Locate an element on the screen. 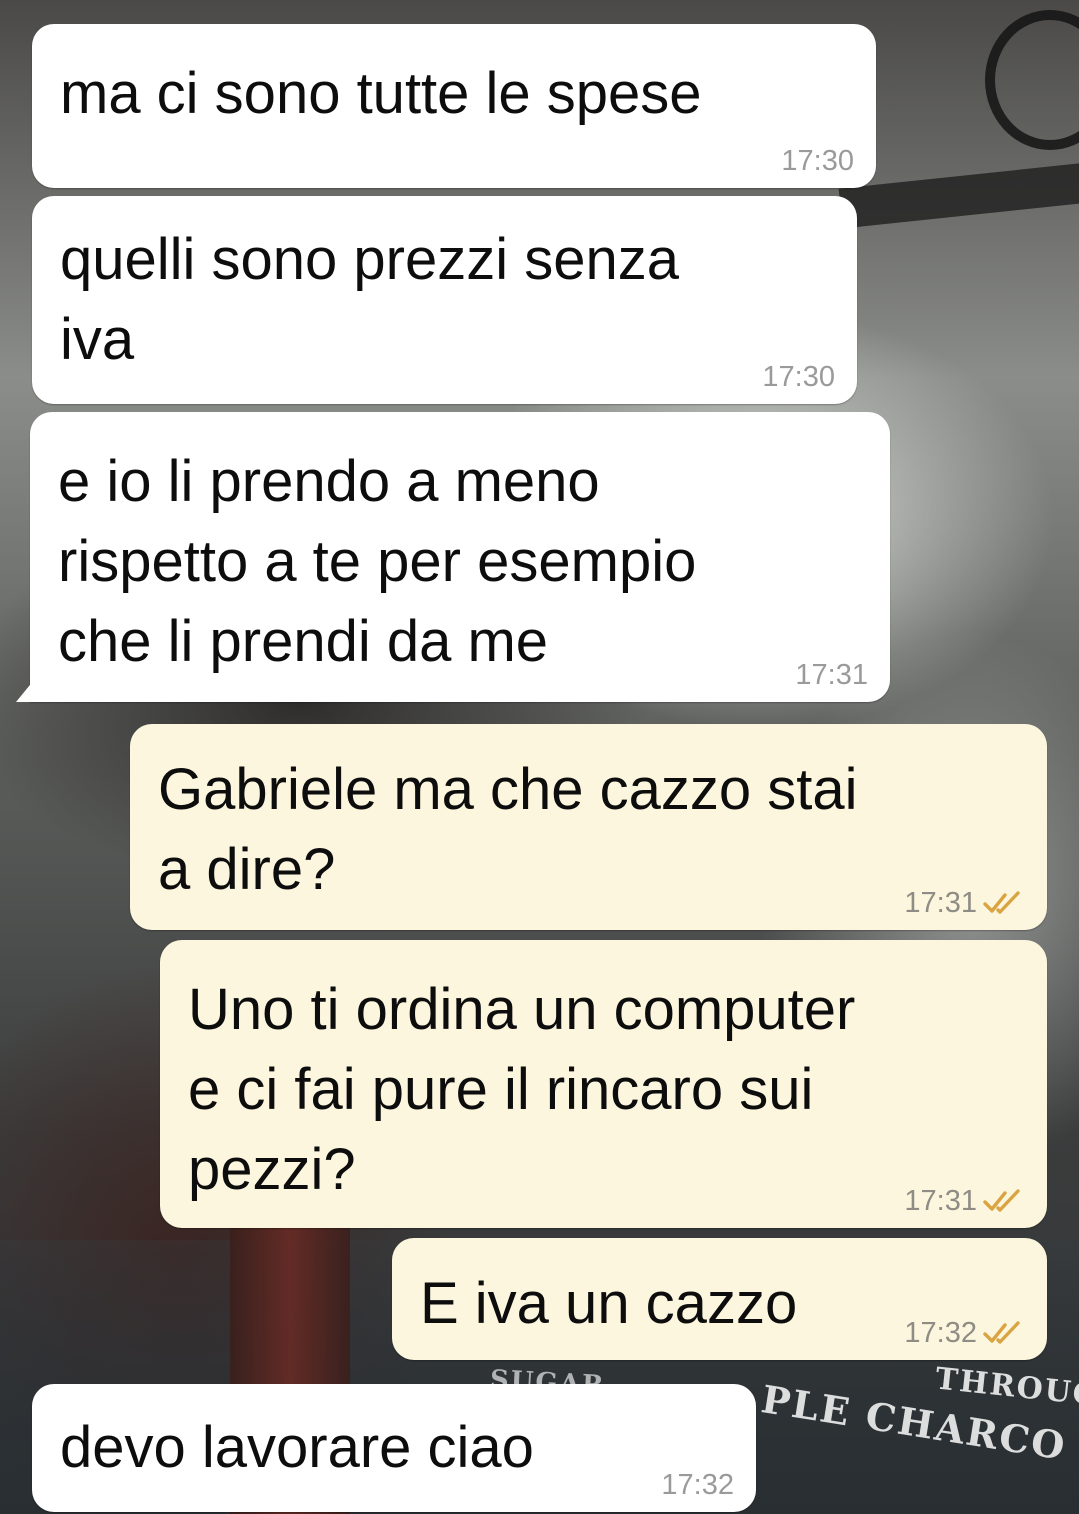 The height and width of the screenshot is (1514, 1079). incoming-message: ma ci sono tutte le spese 17:30 is located at coordinates (454, 106).